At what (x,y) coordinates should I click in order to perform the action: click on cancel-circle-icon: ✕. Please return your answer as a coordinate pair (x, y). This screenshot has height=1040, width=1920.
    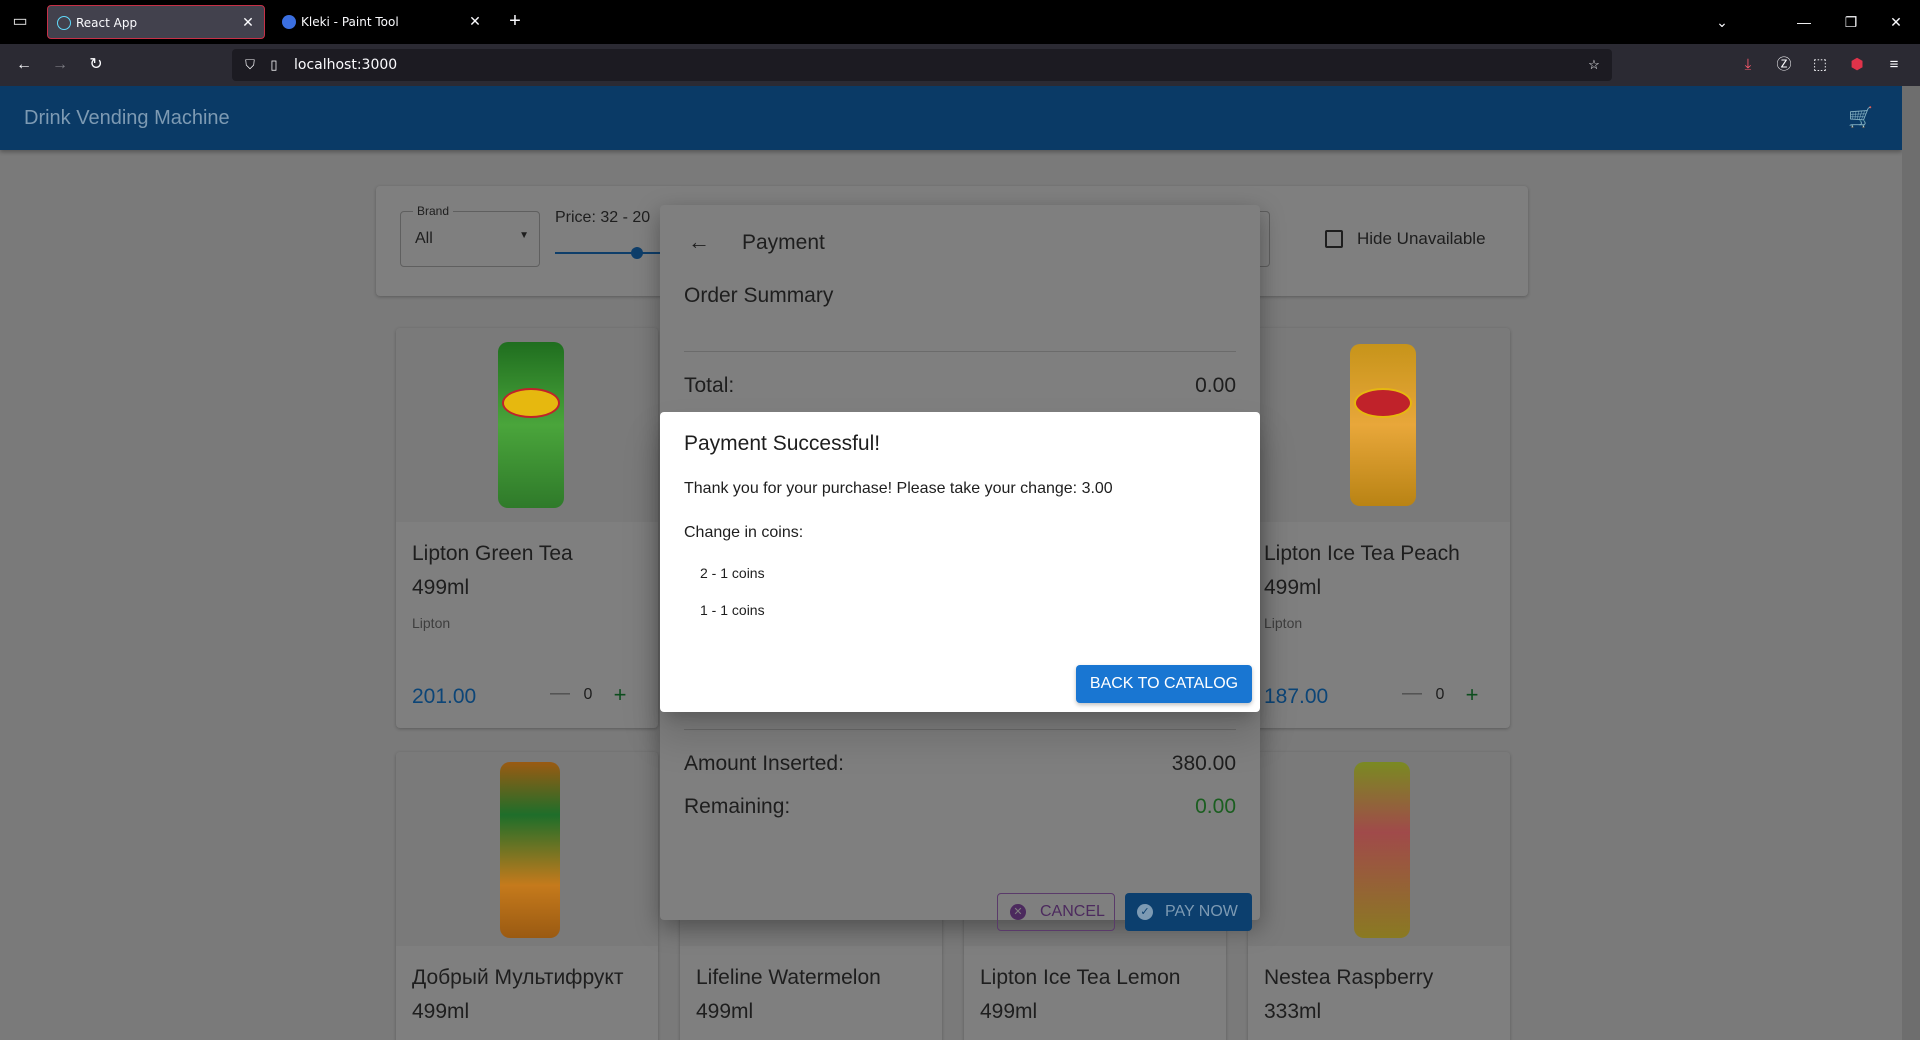
    Looking at the image, I should click on (1018, 912).